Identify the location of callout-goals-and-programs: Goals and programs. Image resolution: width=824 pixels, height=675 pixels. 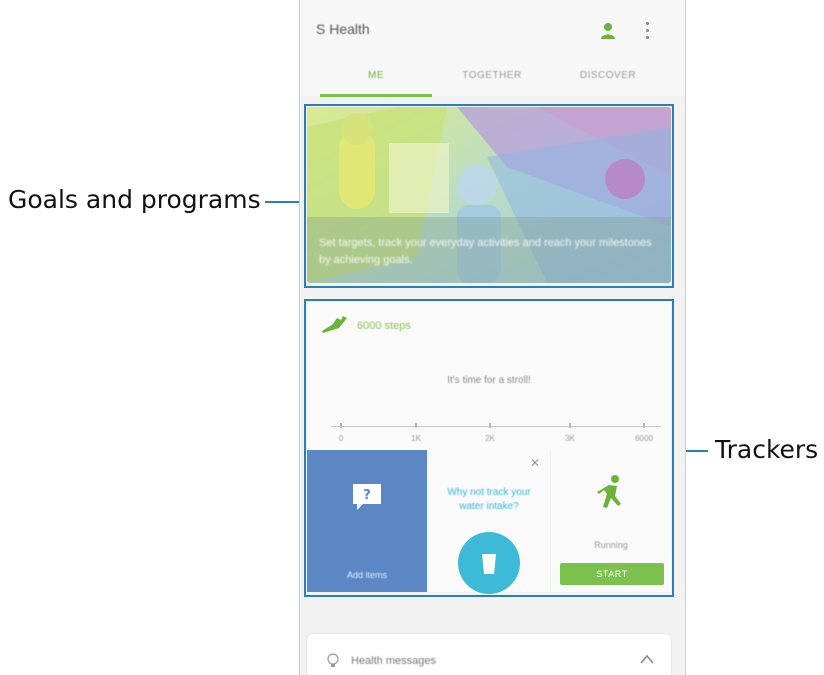
(134, 199).